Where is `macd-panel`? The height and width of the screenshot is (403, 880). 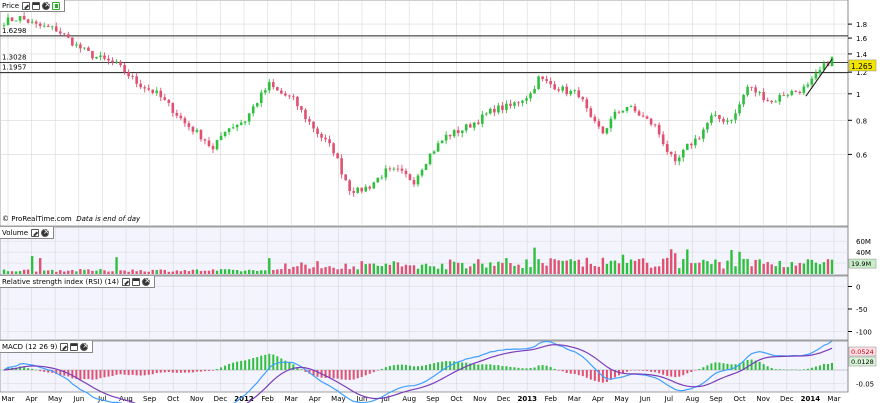
macd-panel is located at coordinates (424, 366).